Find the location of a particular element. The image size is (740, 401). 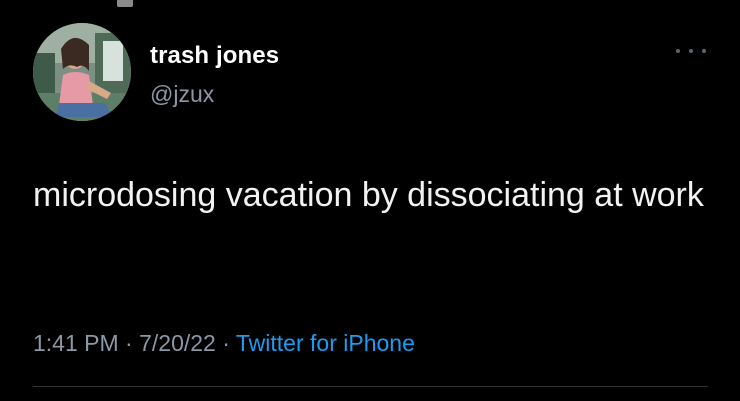

divider is located at coordinates (370, 386).